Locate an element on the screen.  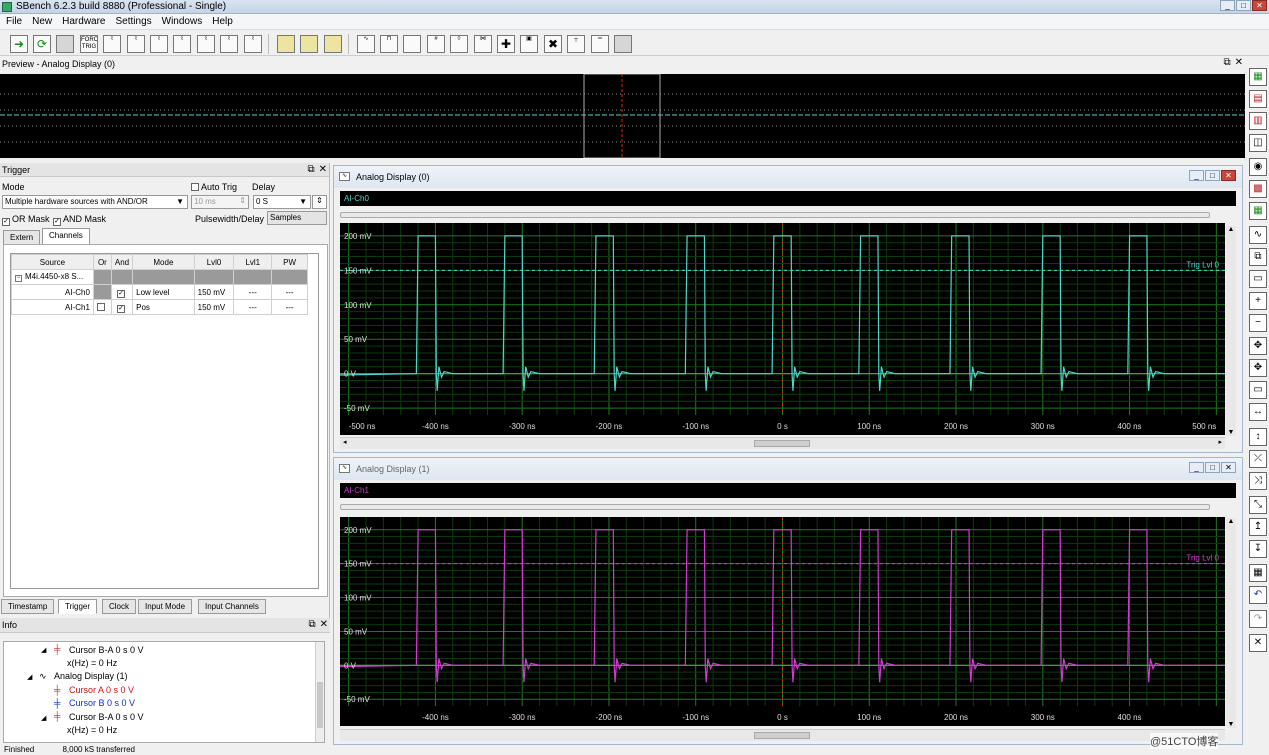
info-scrollbar is located at coordinates (319, 692).